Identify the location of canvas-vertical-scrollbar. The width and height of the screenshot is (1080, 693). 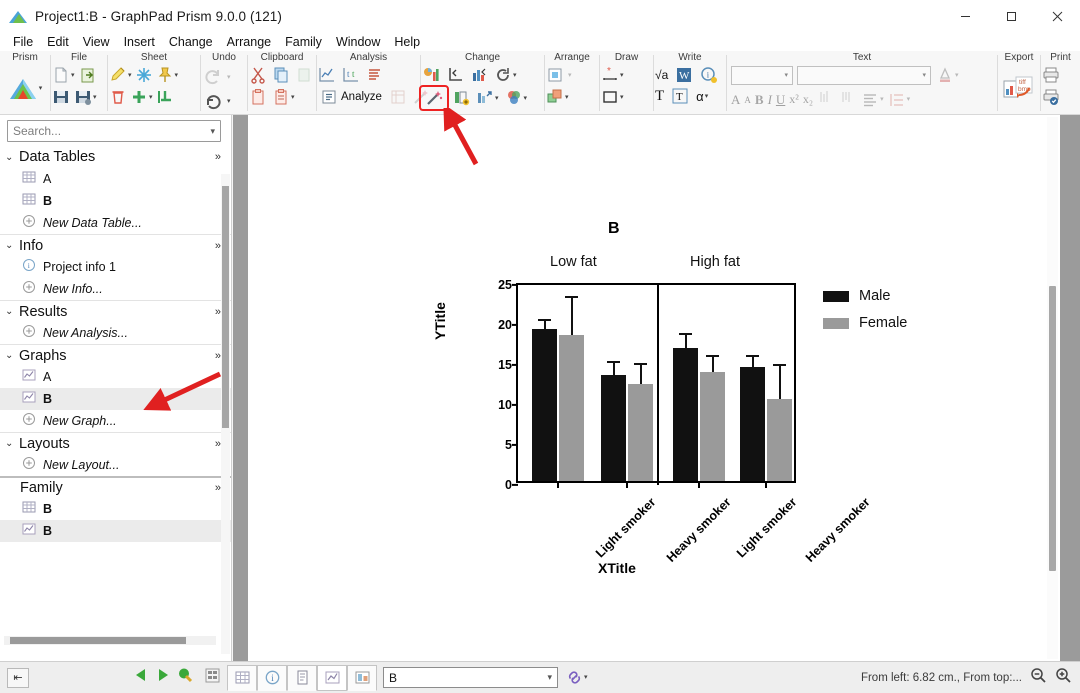
(1052, 388).